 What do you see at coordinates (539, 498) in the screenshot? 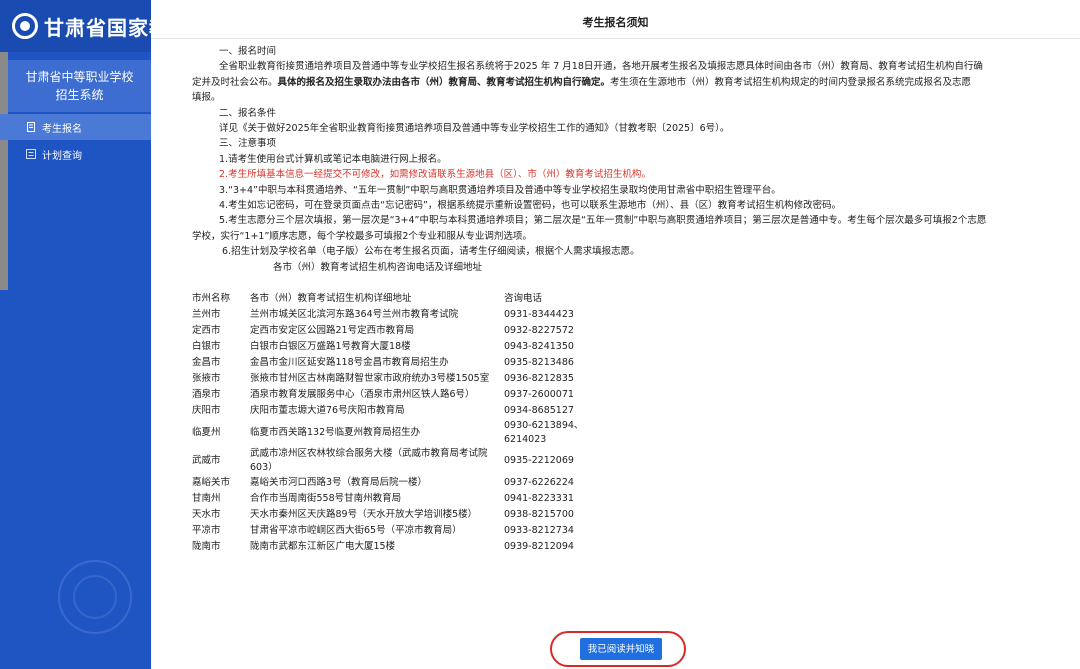
I see `phone-cell: 0941-8223331` at bounding box center [539, 498].